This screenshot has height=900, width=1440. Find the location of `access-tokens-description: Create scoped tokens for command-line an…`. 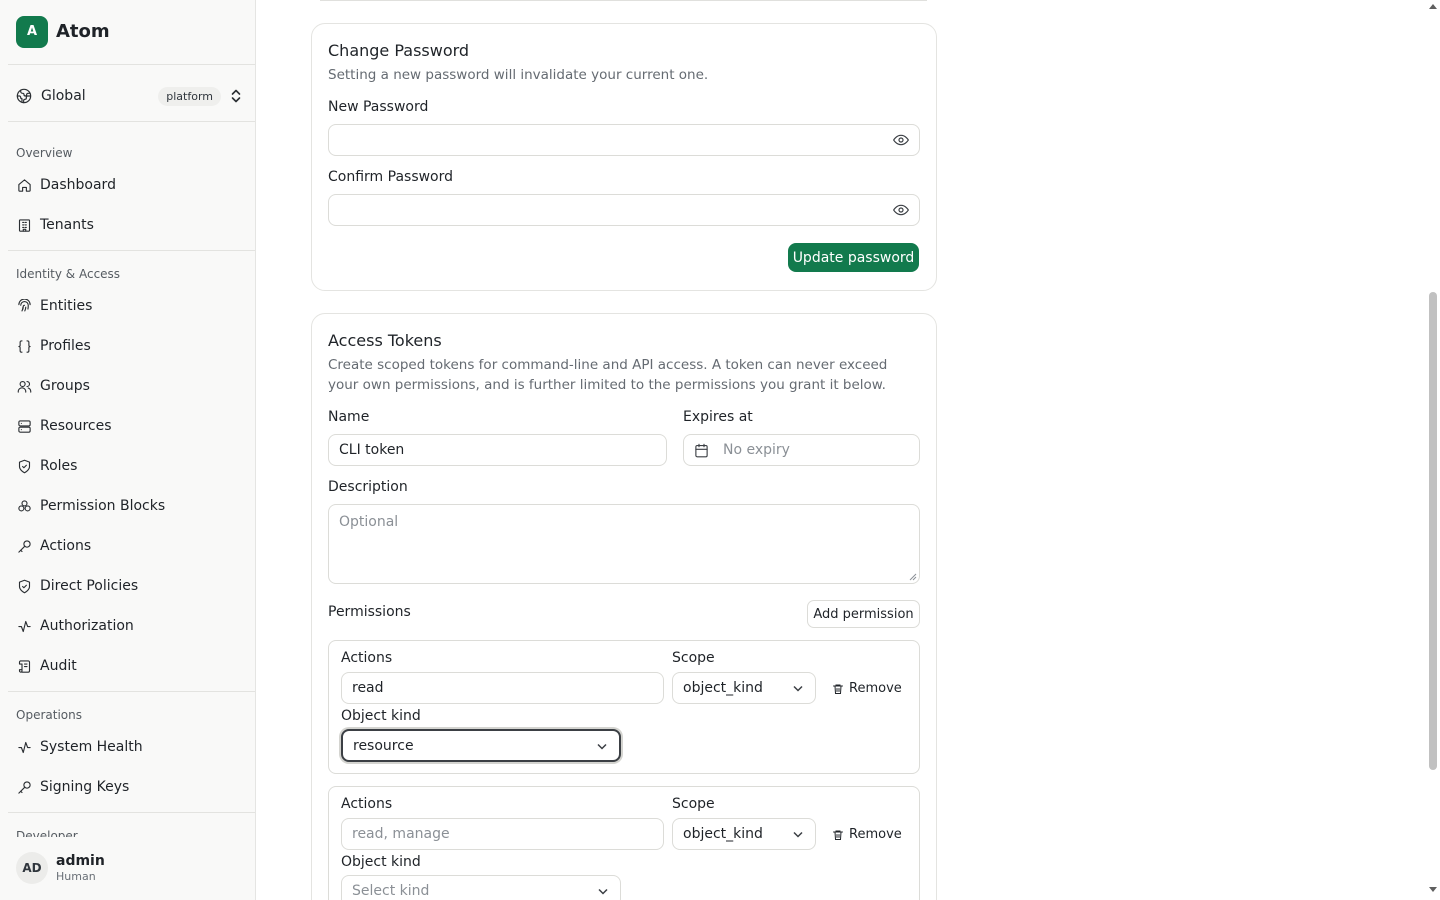

access-tokens-description: Create scoped tokens for command-line an… is located at coordinates (608, 375).